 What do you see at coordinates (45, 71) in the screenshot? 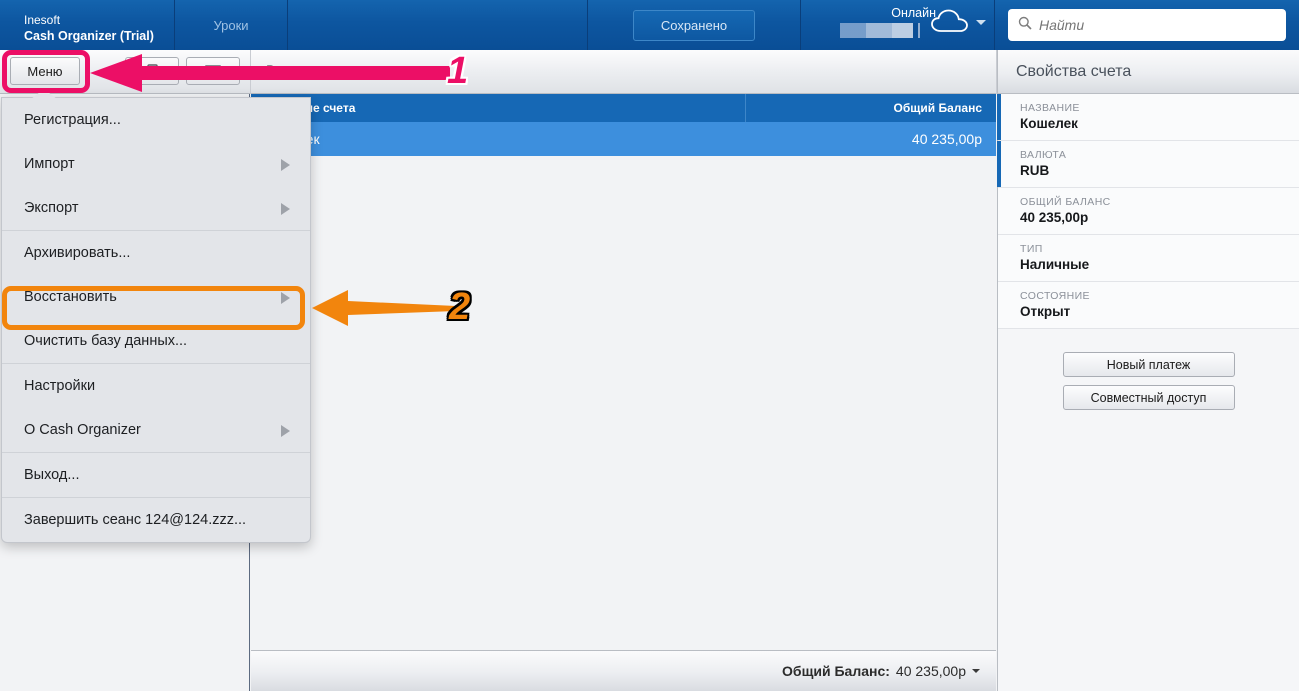
I see `menu-button: Меню` at bounding box center [45, 71].